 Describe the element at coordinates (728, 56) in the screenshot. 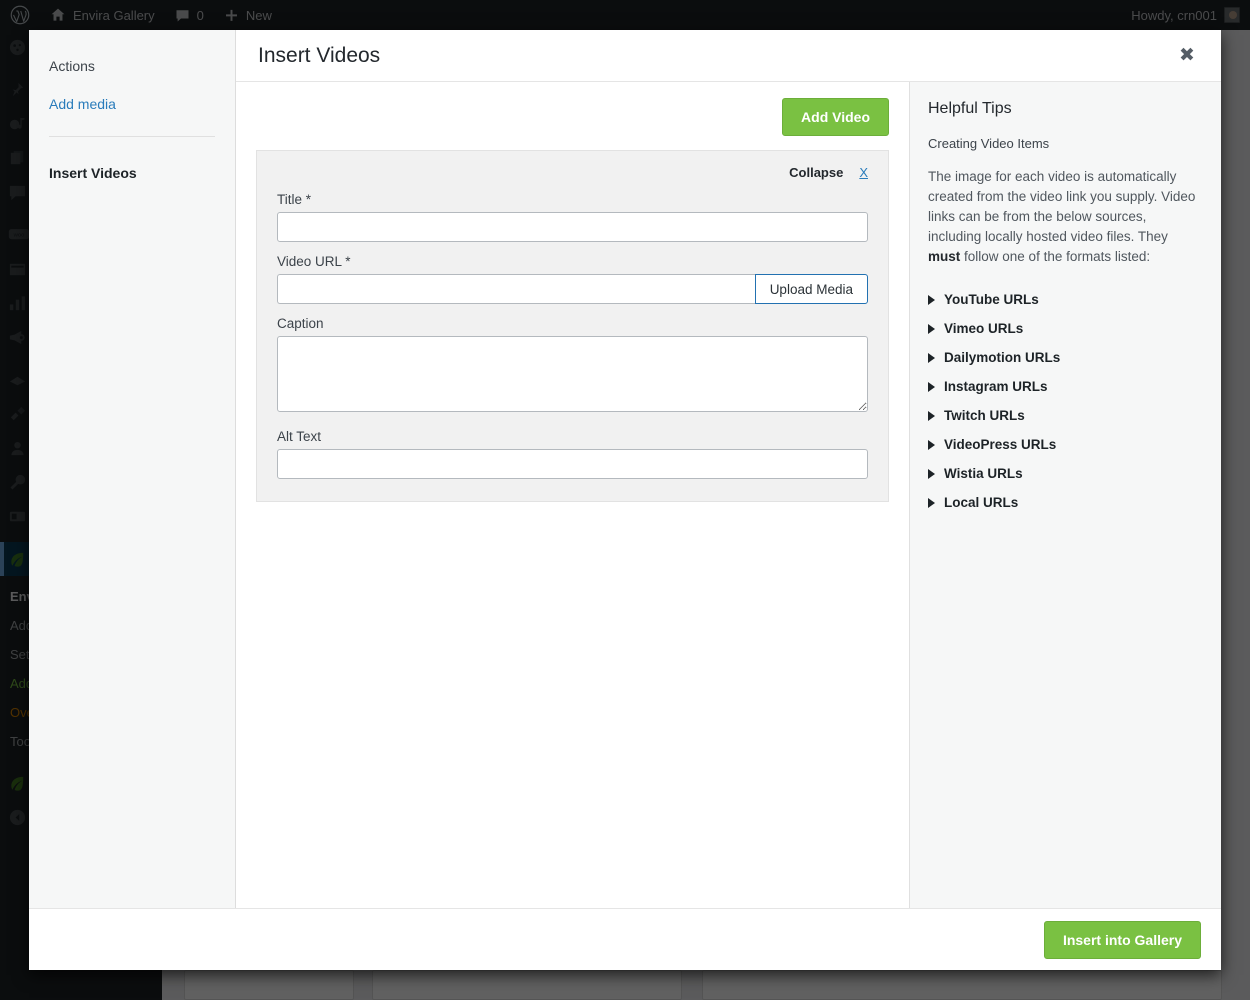

I see `modal-header: Insert Videos ✖` at that location.